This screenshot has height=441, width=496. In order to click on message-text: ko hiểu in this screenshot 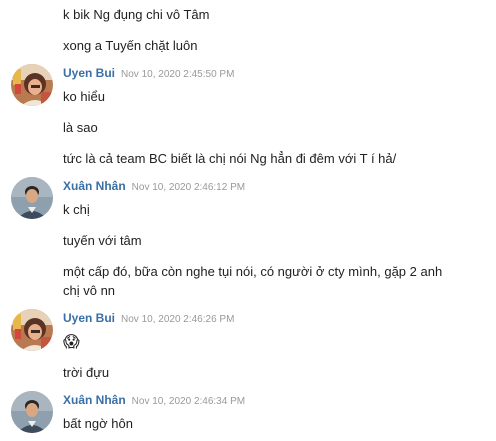, I will do `click(84, 96)`.